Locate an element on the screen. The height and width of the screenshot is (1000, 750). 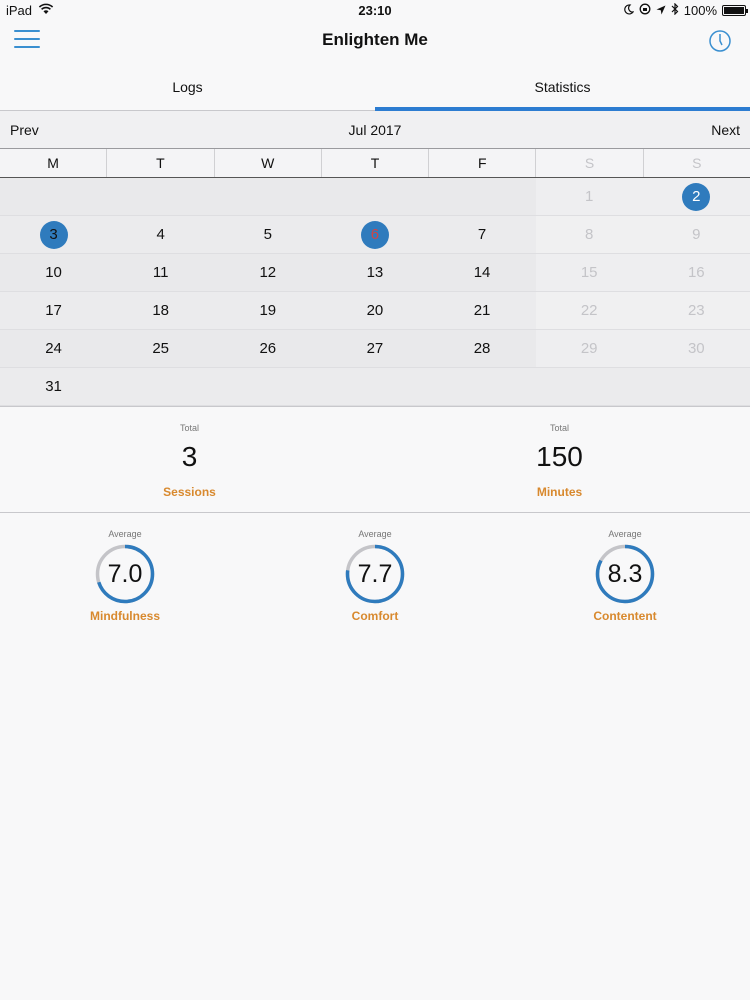
calendar-day: 16 is located at coordinates (696, 273).